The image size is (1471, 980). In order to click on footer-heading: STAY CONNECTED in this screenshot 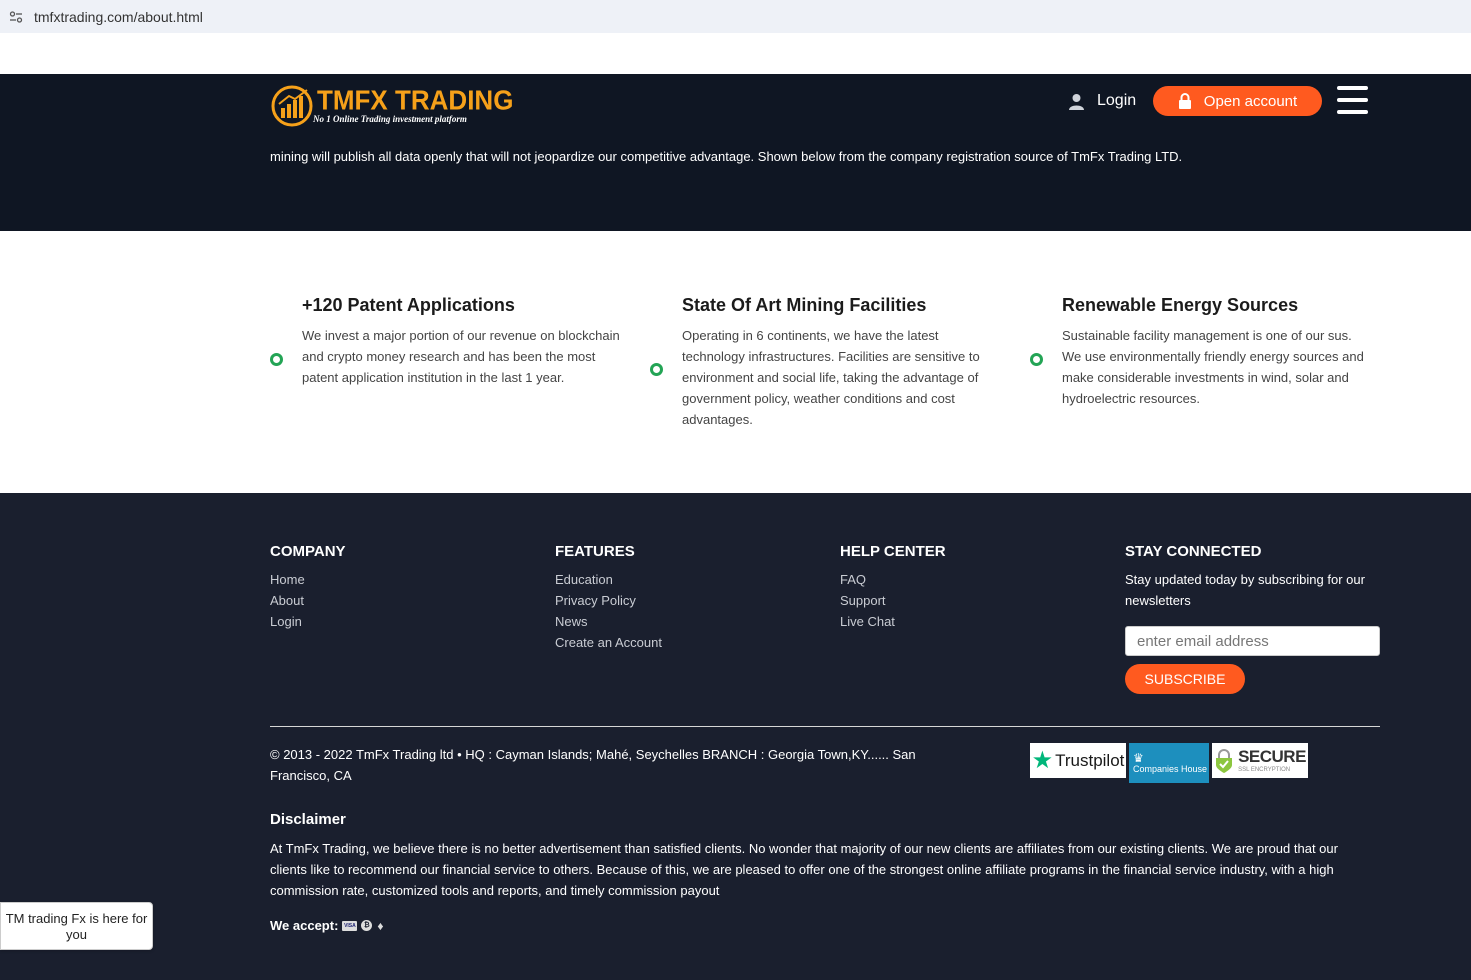, I will do `click(1193, 551)`.